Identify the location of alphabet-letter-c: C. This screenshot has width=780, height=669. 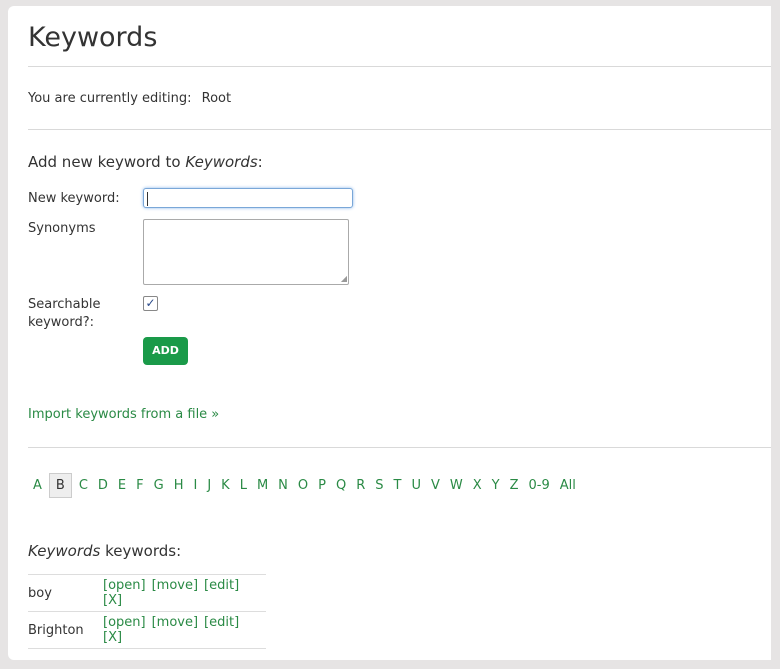
(83, 485).